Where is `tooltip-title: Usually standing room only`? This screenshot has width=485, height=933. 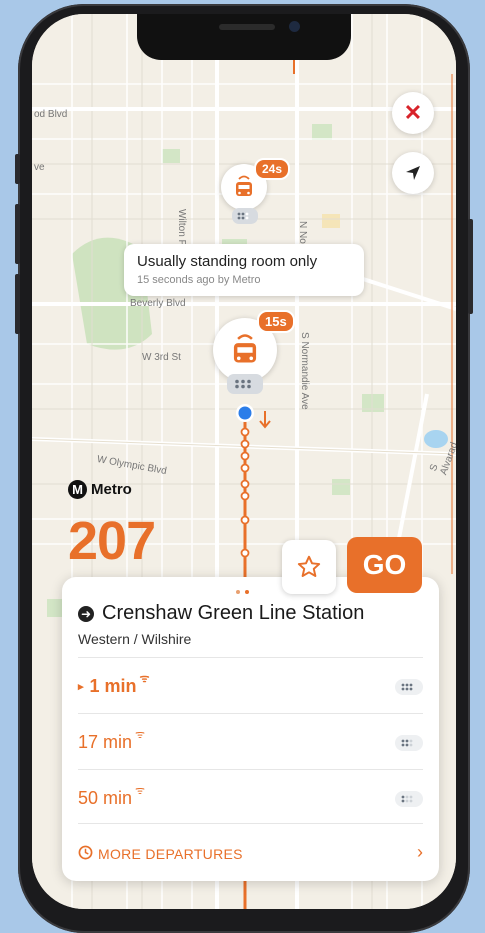 tooltip-title: Usually standing room only is located at coordinates (227, 261).